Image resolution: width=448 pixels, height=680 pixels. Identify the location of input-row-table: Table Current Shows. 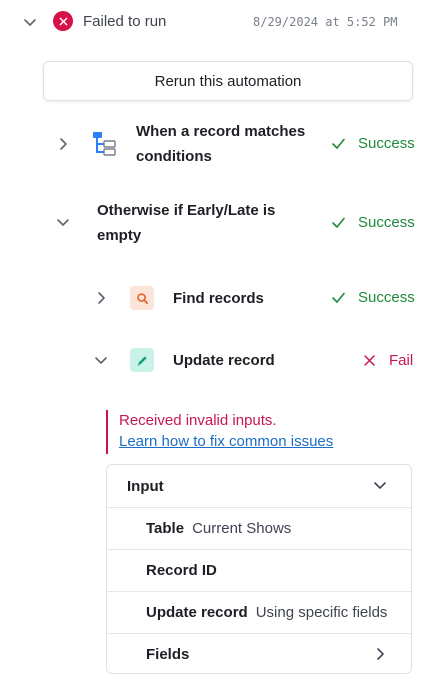
(259, 528).